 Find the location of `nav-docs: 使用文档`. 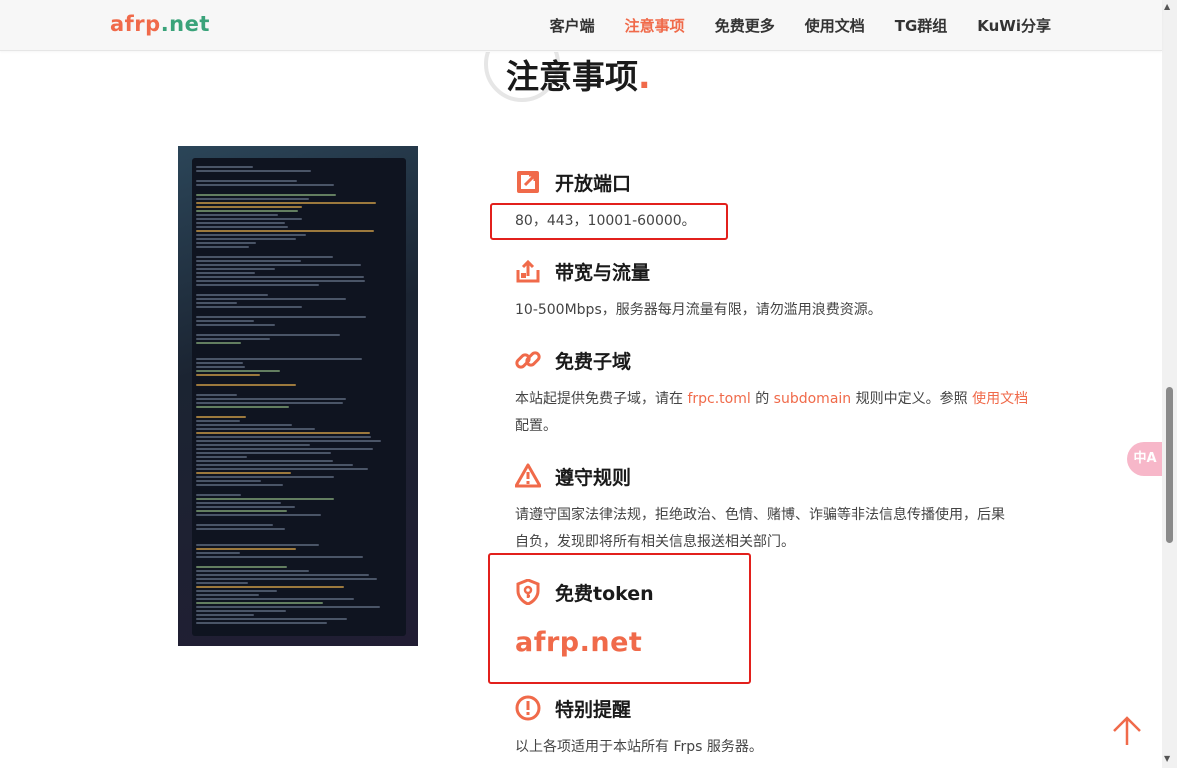

nav-docs: 使用文档 is located at coordinates (835, 25).